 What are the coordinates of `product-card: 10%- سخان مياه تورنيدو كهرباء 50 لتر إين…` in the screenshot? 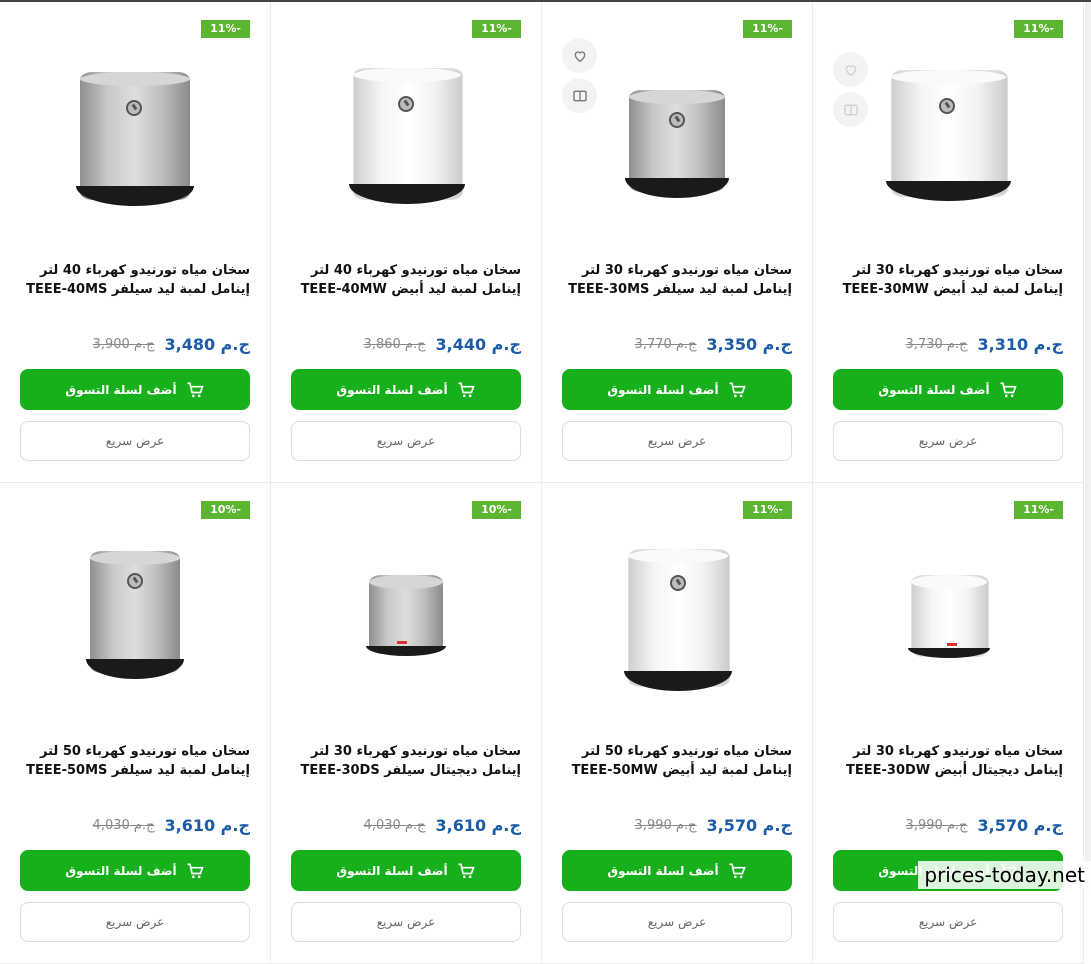 It's located at (135, 723).